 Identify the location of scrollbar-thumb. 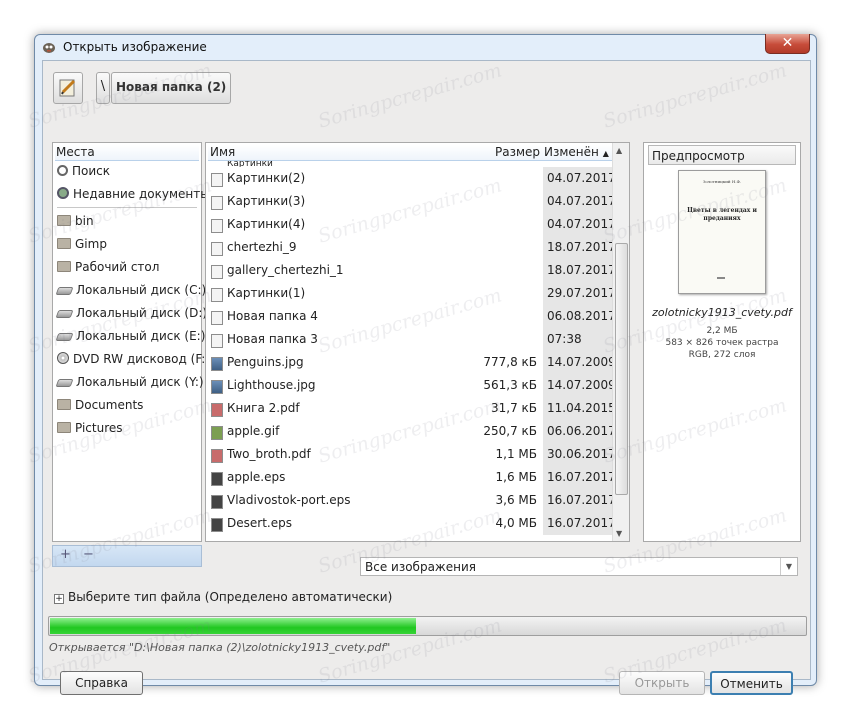
(621, 369).